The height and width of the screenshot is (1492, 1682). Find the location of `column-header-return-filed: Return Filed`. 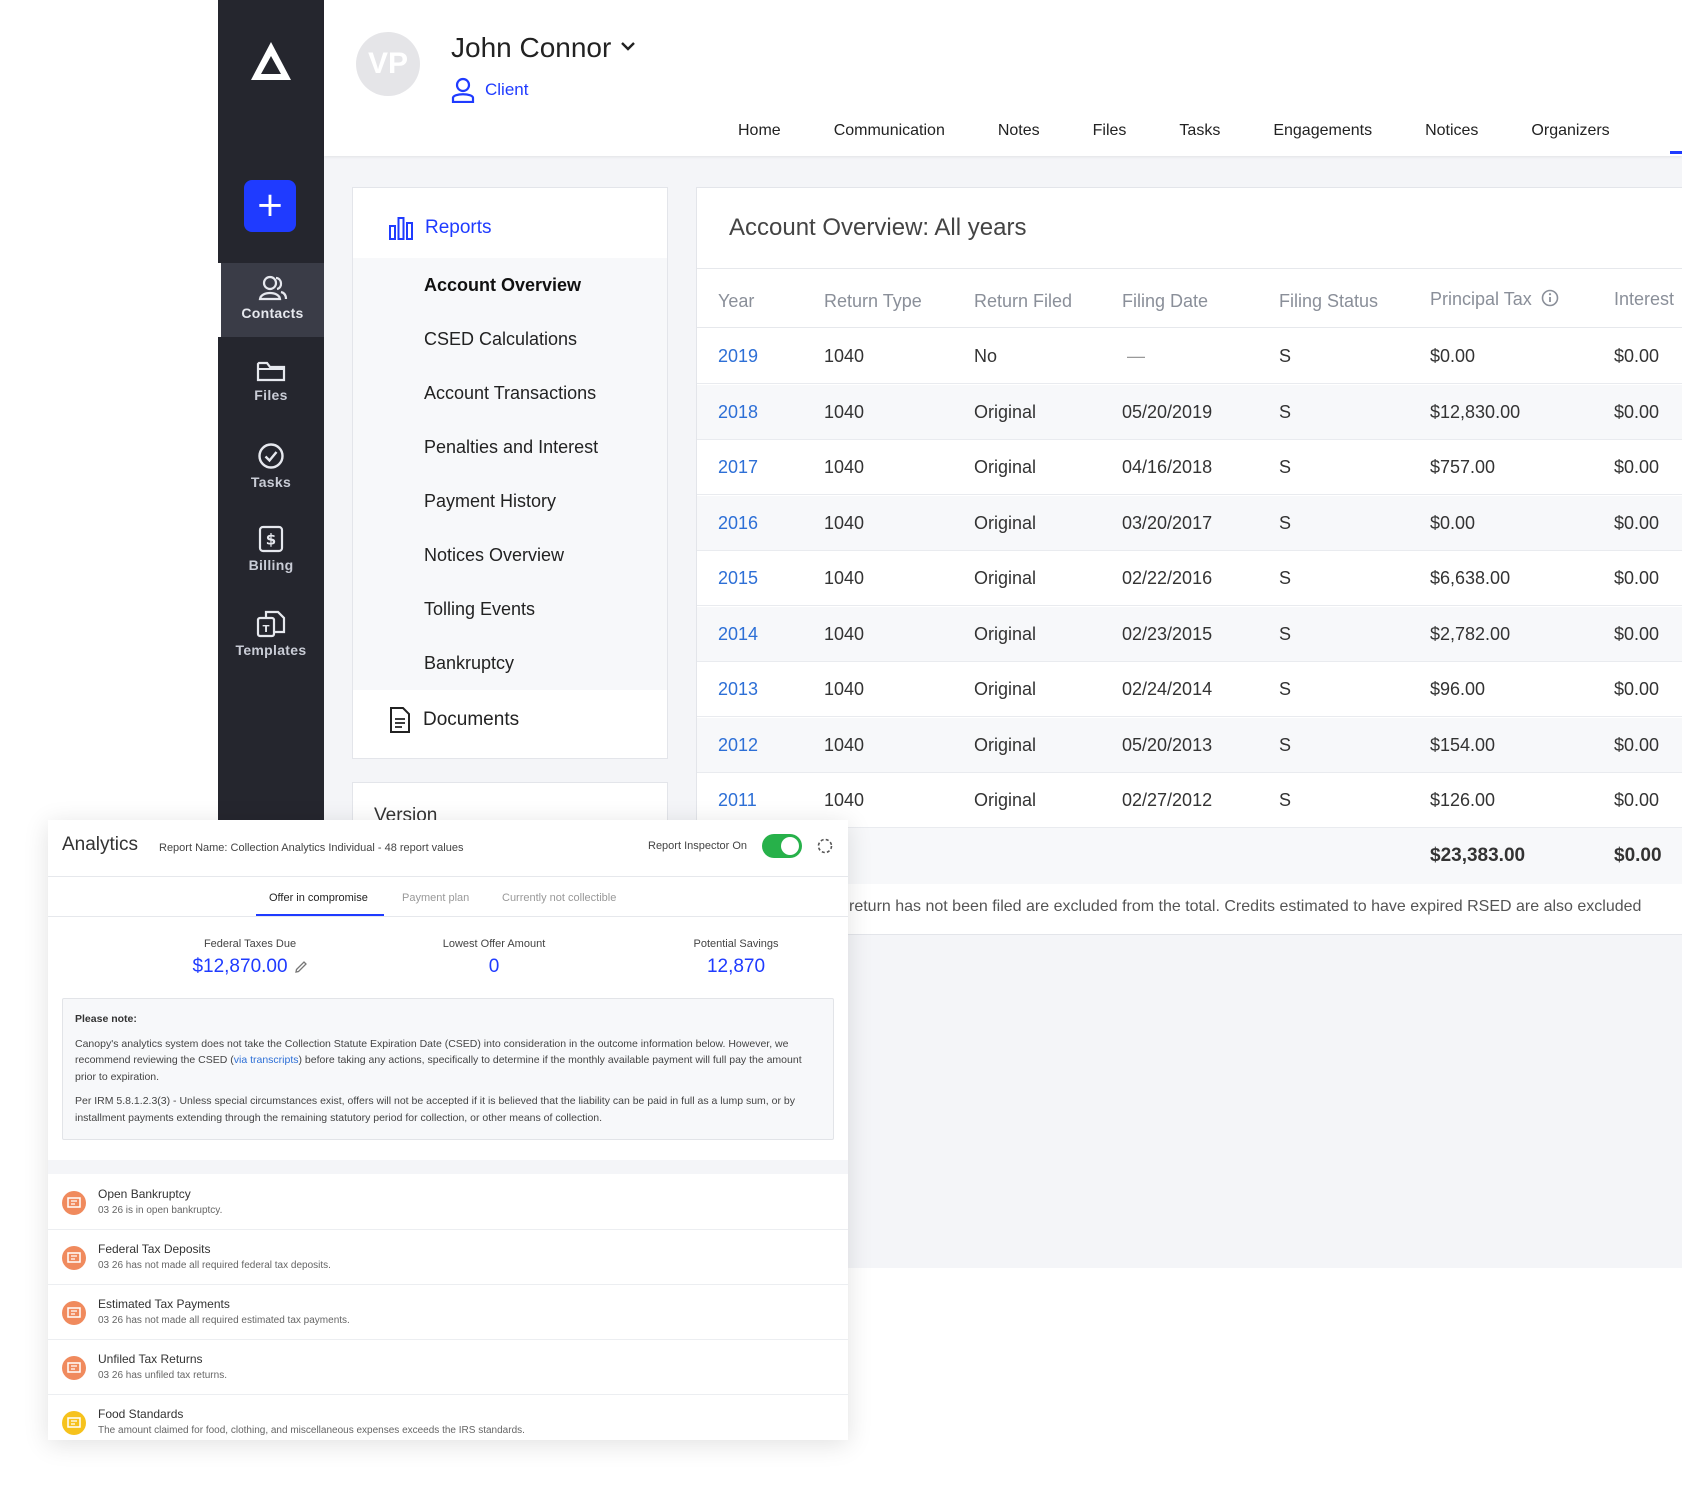

column-header-return-filed: Return Filed is located at coordinates (1023, 301).